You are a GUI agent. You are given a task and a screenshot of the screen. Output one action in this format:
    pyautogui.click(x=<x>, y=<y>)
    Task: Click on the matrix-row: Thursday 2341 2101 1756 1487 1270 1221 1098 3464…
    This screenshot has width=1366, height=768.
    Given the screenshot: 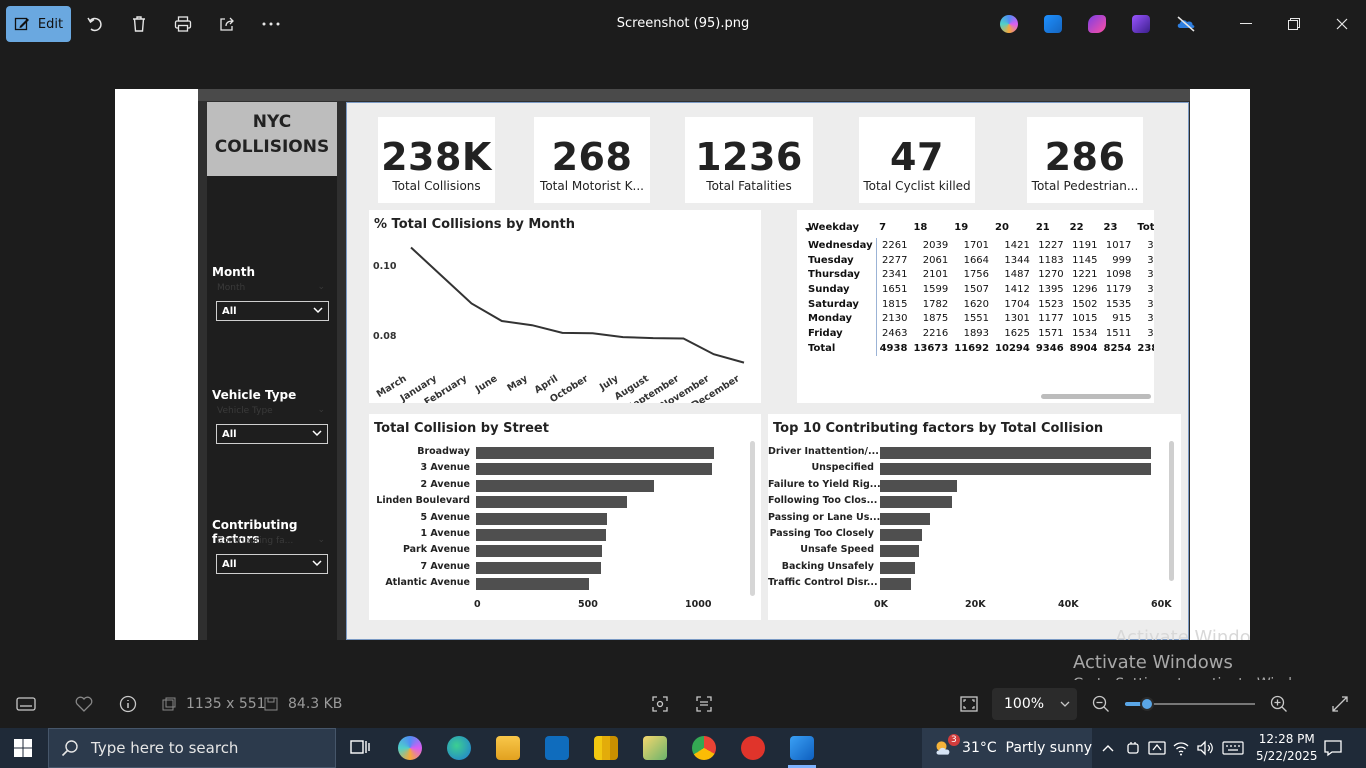 What is the action you would take?
    pyautogui.click(x=979, y=275)
    